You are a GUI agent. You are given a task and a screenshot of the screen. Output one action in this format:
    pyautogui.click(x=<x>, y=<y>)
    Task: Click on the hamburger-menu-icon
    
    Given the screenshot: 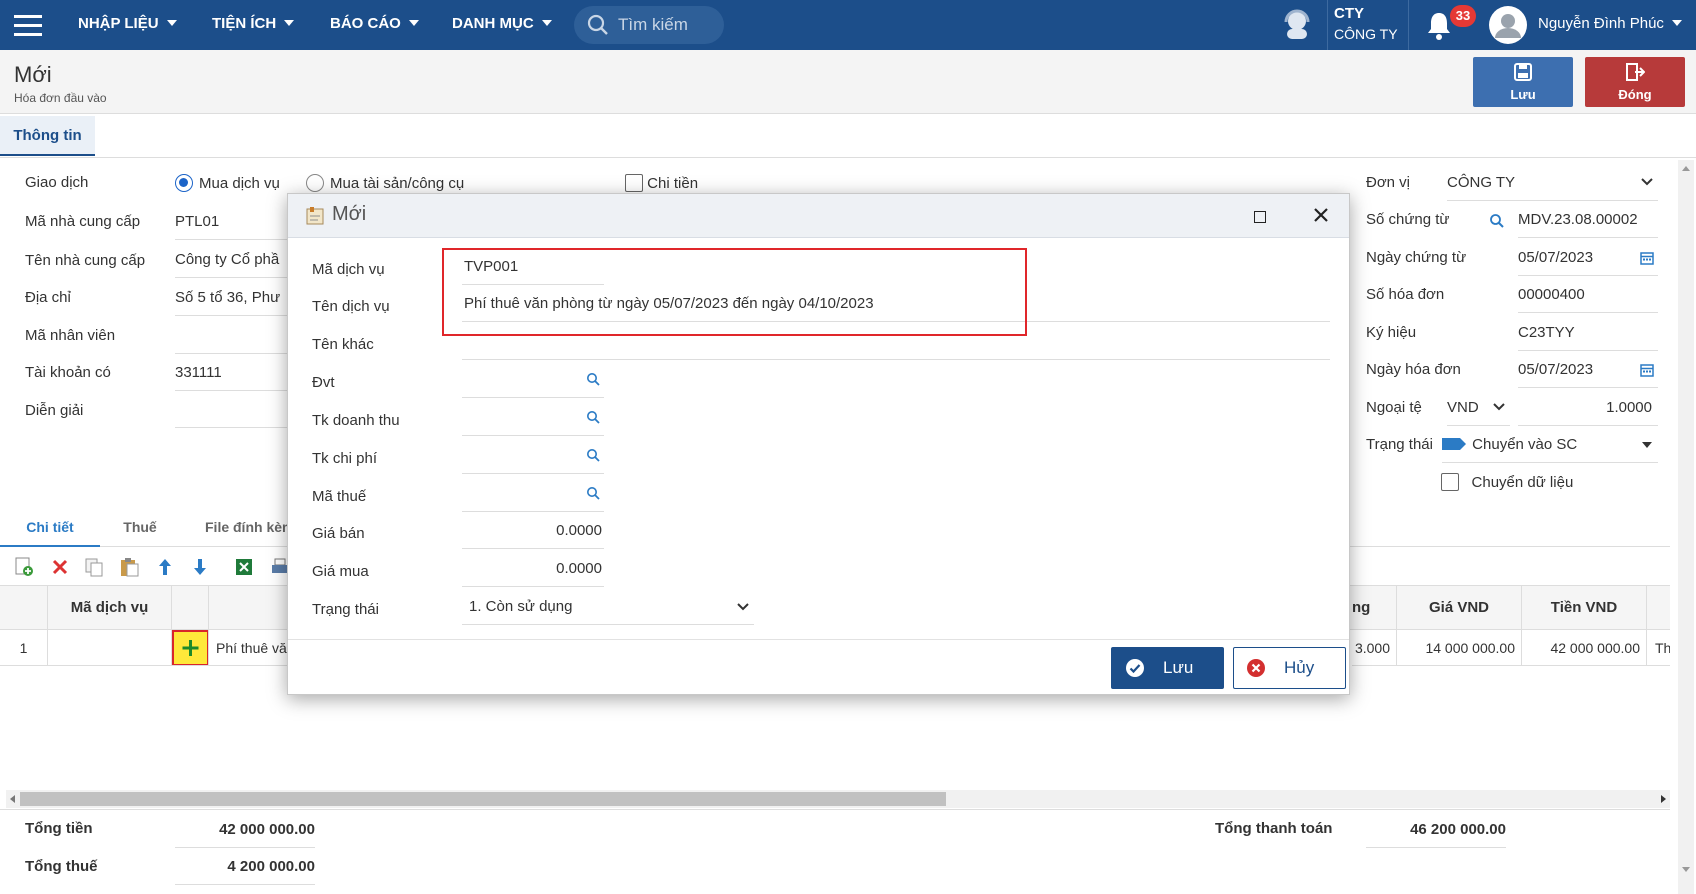 What is the action you would take?
    pyautogui.click(x=28, y=25)
    